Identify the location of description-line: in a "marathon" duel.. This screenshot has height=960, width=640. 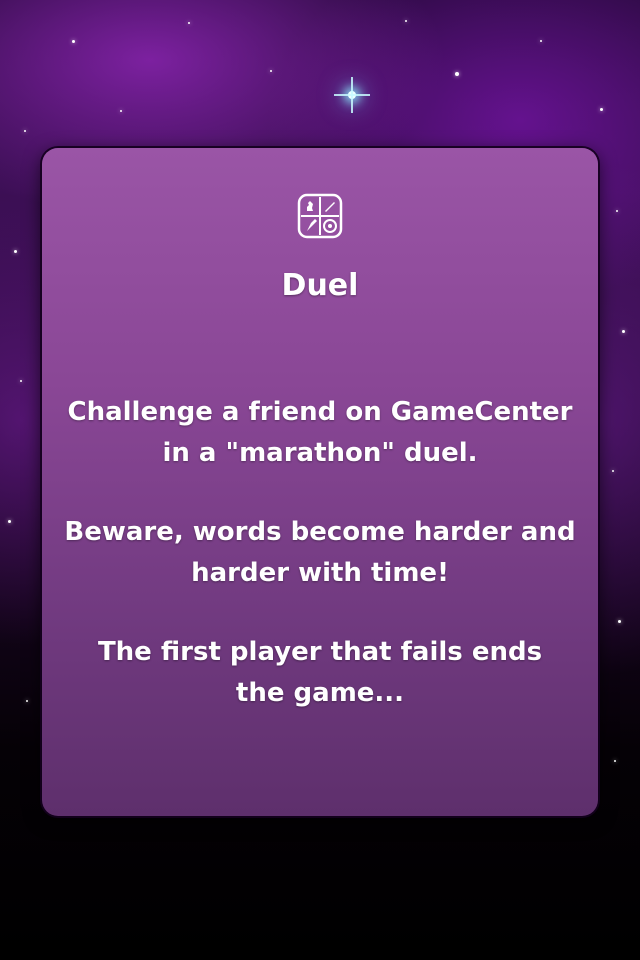
(320, 453).